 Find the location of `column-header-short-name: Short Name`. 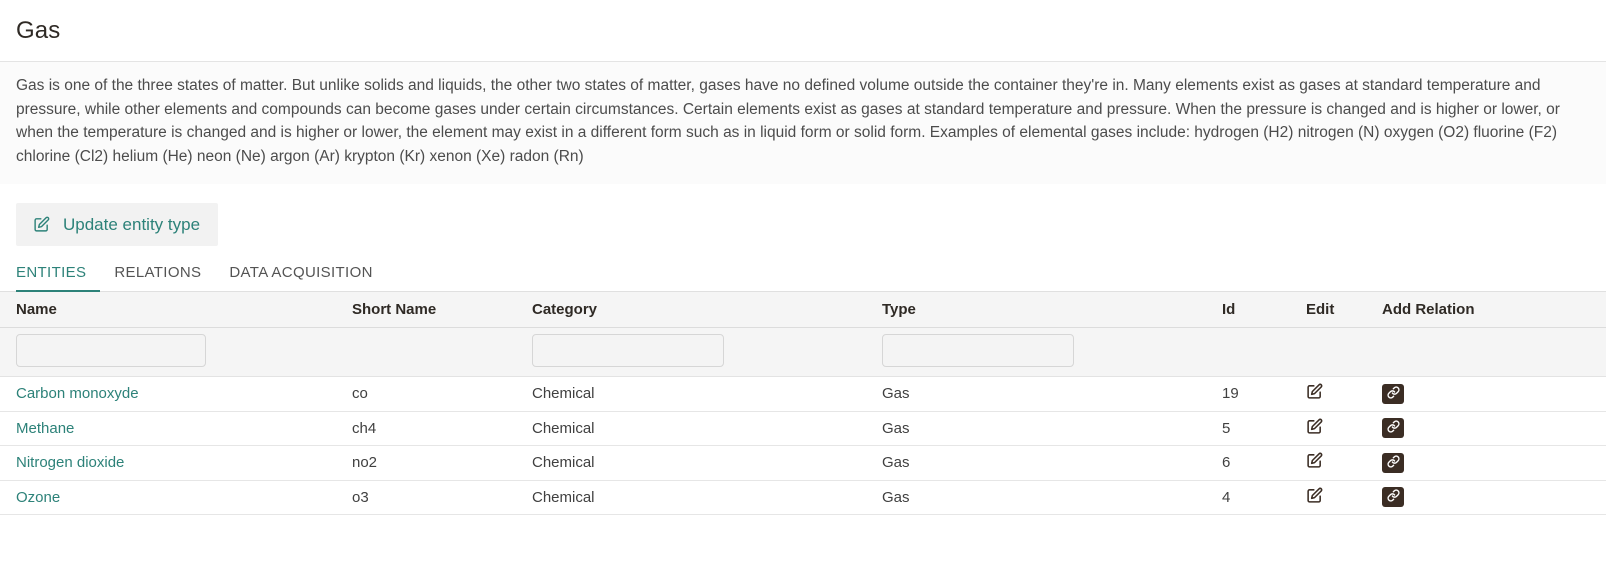

column-header-short-name: Short Name is located at coordinates (442, 310).